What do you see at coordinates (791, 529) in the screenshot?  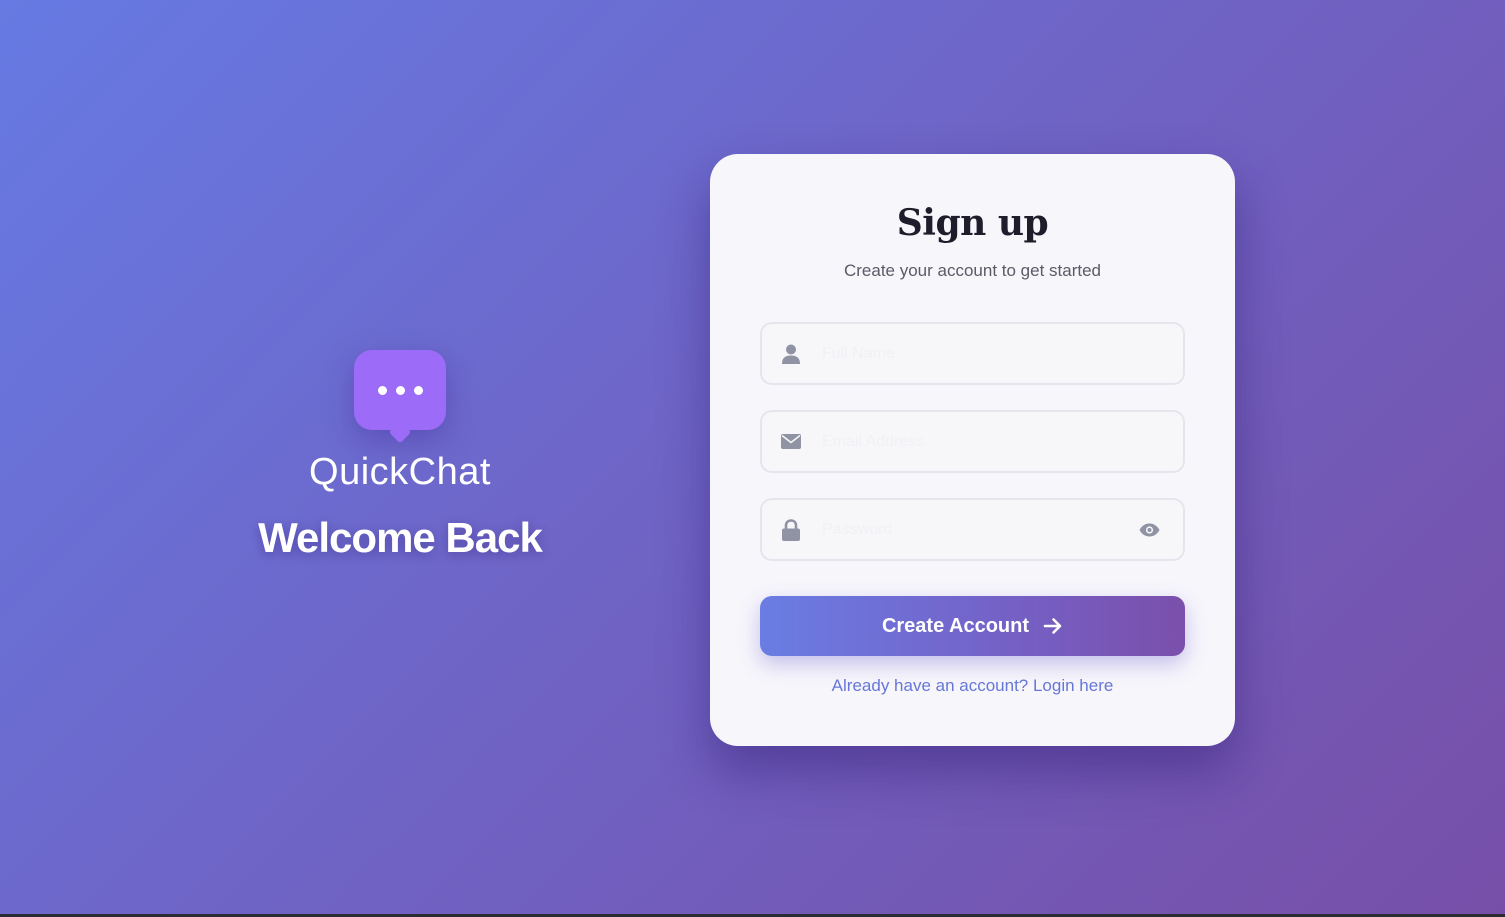 I see `lock-icon` at bounding box center [791, 529].